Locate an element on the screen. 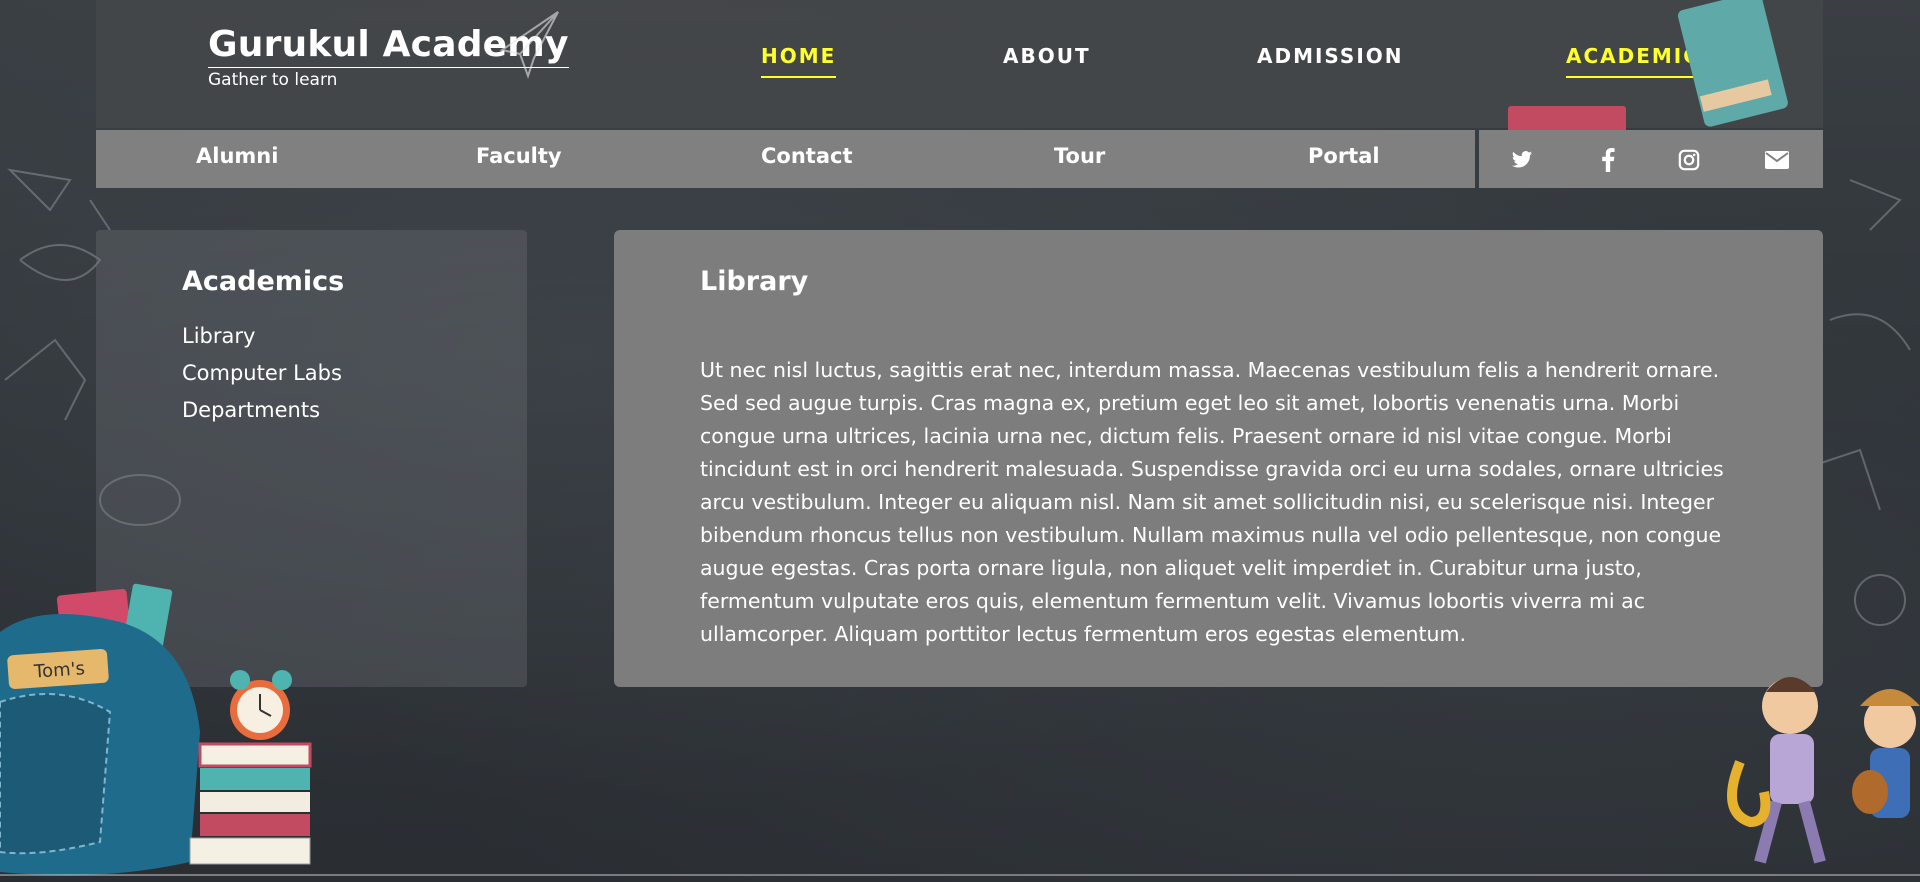 This screenshot has width=1920, height=882. subnav-tour: Tour is located at coordinates (1079, 156).